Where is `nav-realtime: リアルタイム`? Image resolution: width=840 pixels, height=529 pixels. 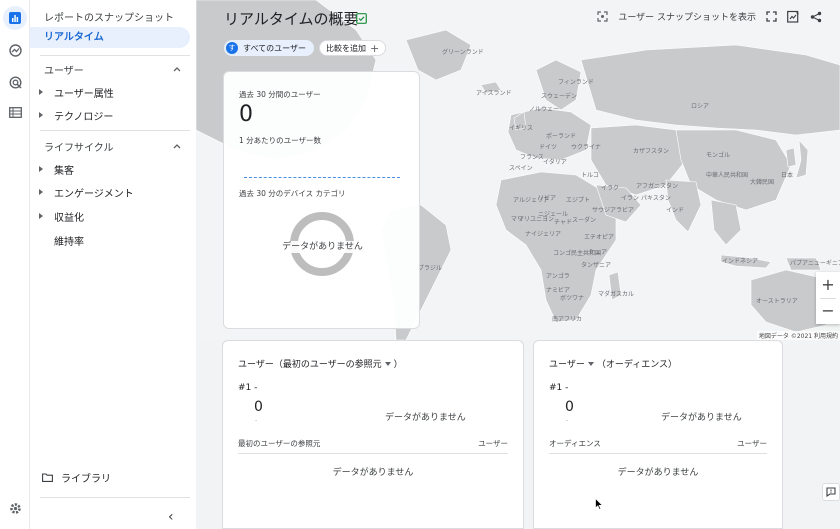
nav-realtime: リアルタイム is located at coordinates (110, 37).